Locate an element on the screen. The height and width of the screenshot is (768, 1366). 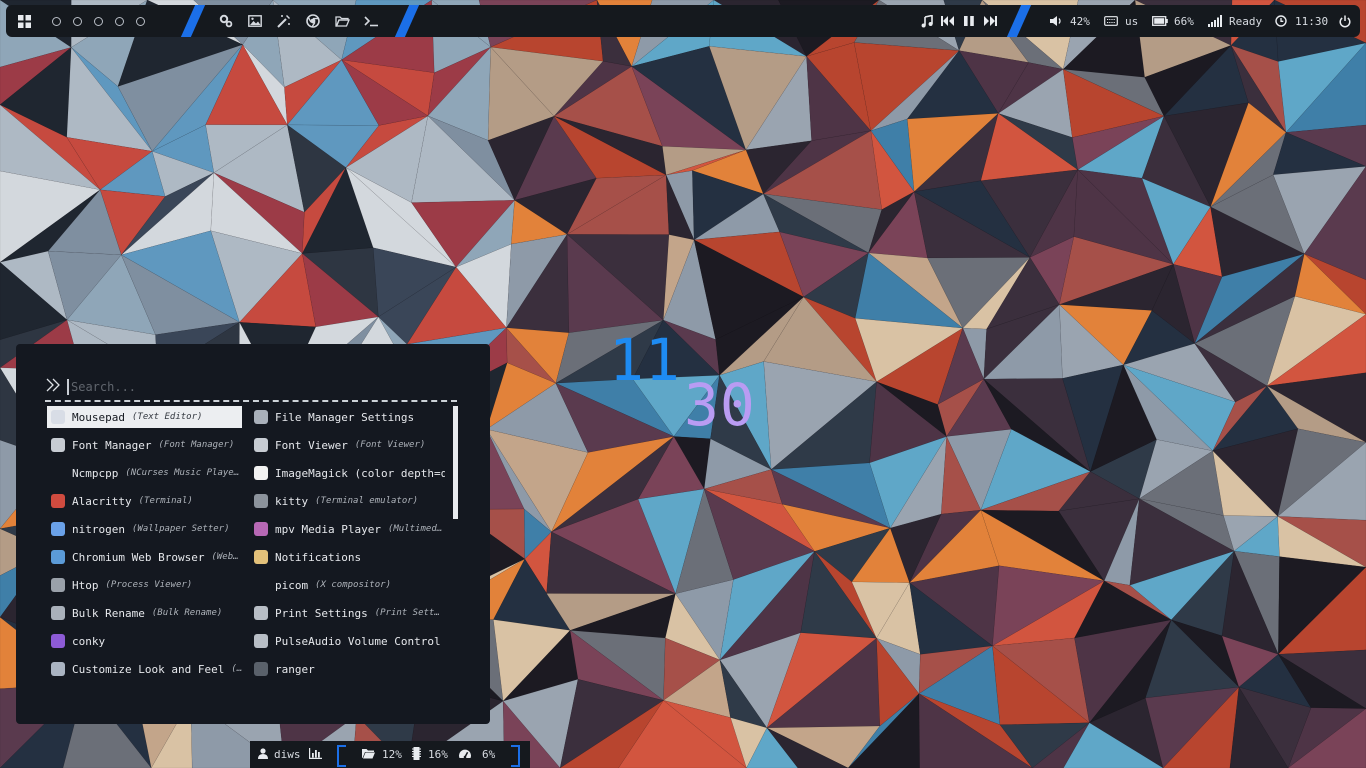
previous-icon is located at coordinates (948, 21).